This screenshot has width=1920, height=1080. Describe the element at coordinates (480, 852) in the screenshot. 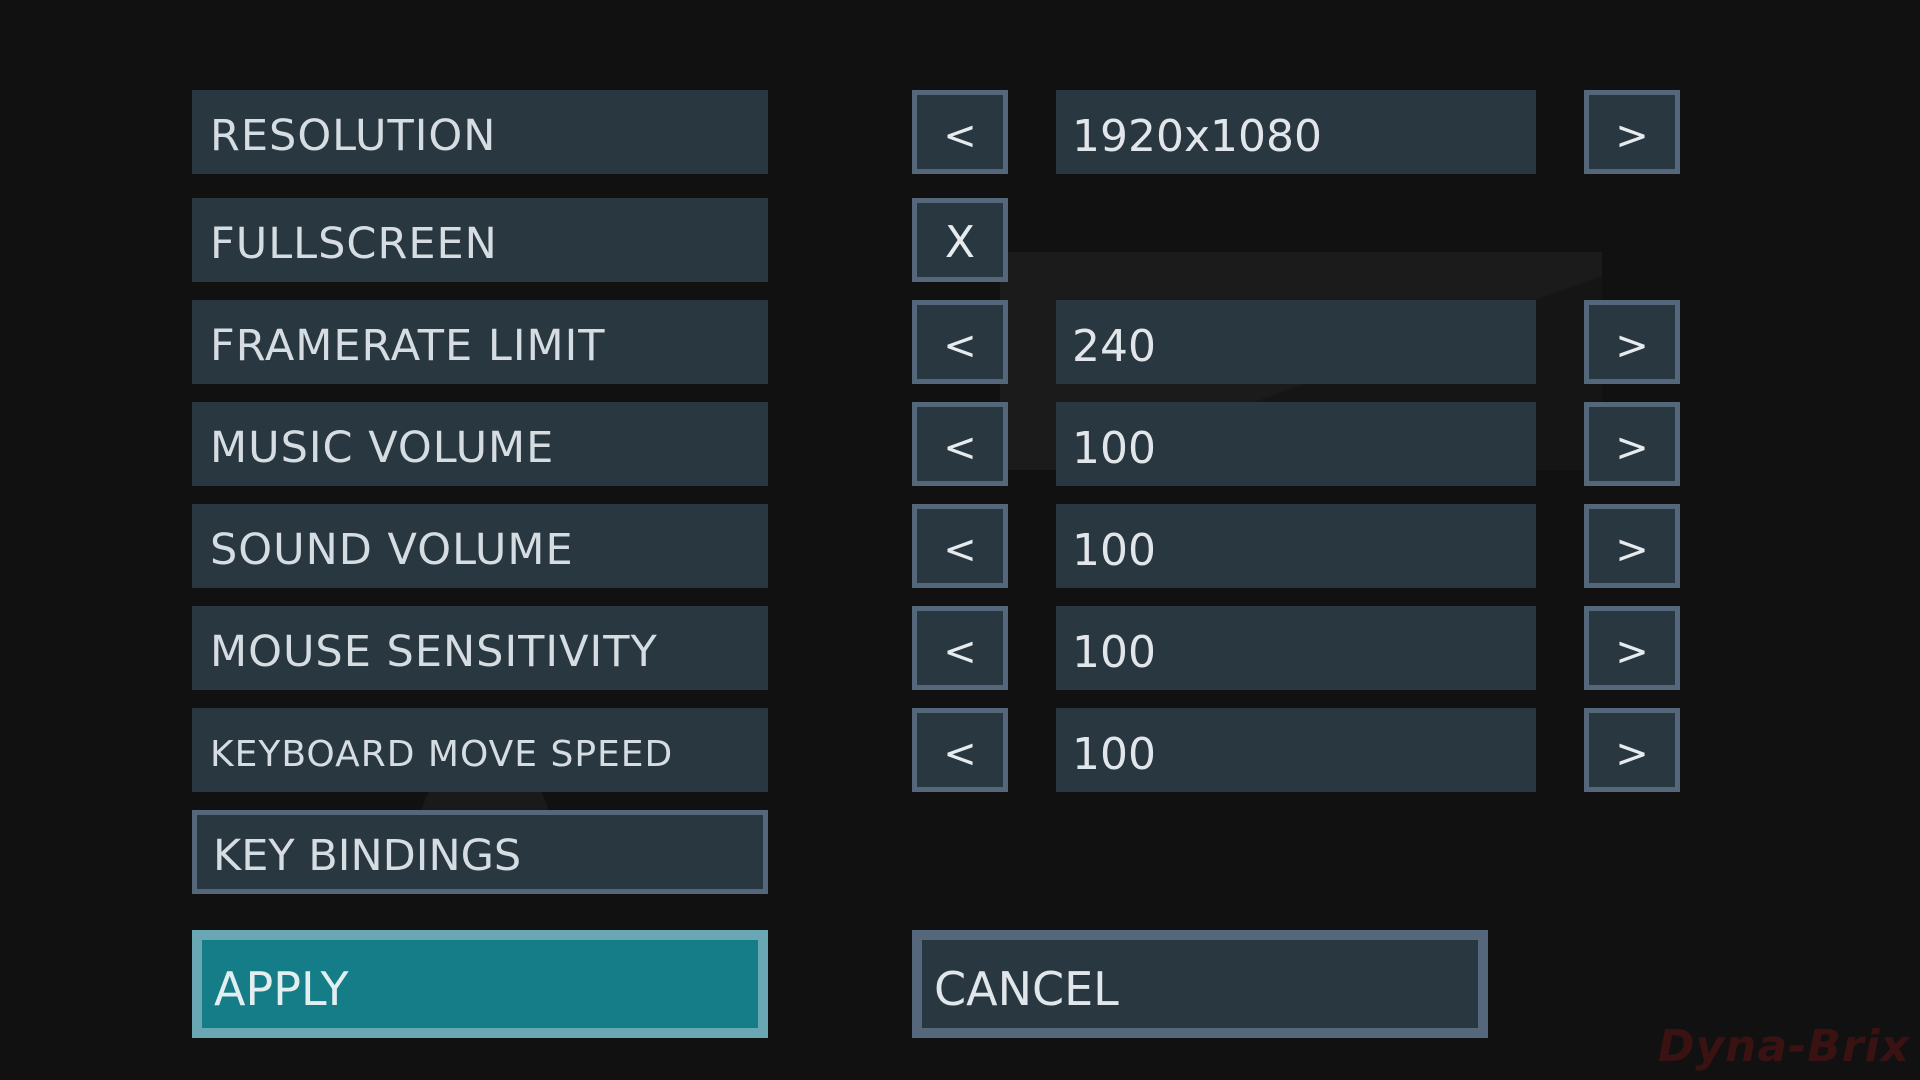

I see `key-bindings-button: KEY BINDINGS` at that location.